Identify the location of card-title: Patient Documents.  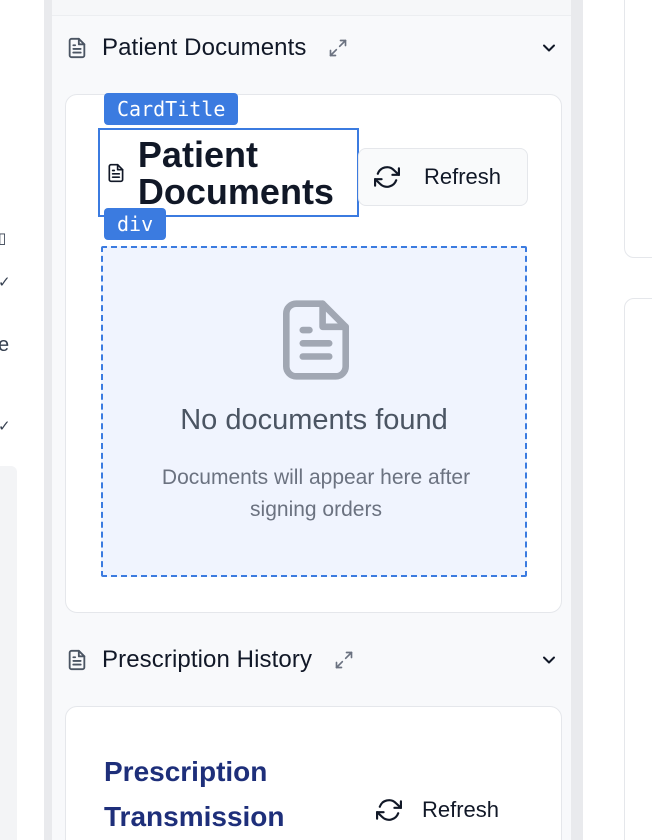
(228, 172).